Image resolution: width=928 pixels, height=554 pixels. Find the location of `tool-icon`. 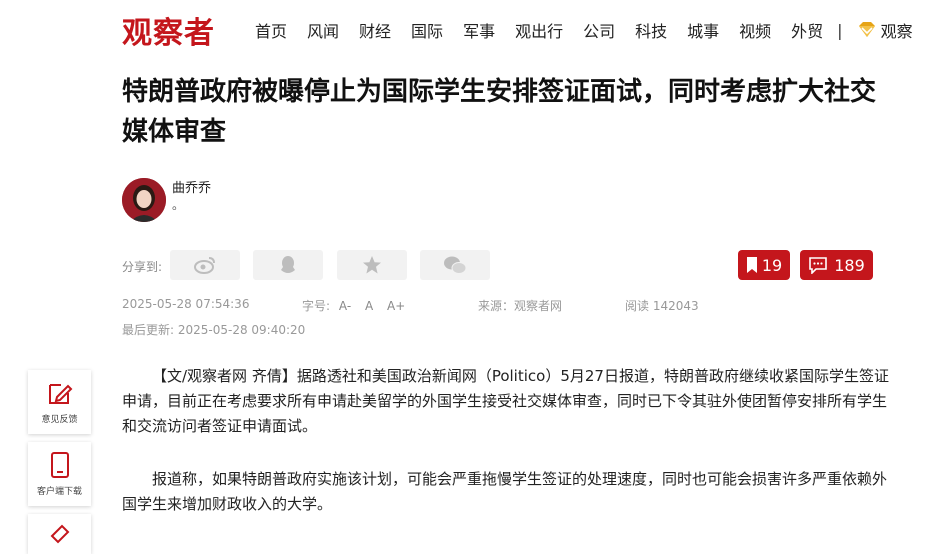

tool-icon is located at coordinates (59, 534).